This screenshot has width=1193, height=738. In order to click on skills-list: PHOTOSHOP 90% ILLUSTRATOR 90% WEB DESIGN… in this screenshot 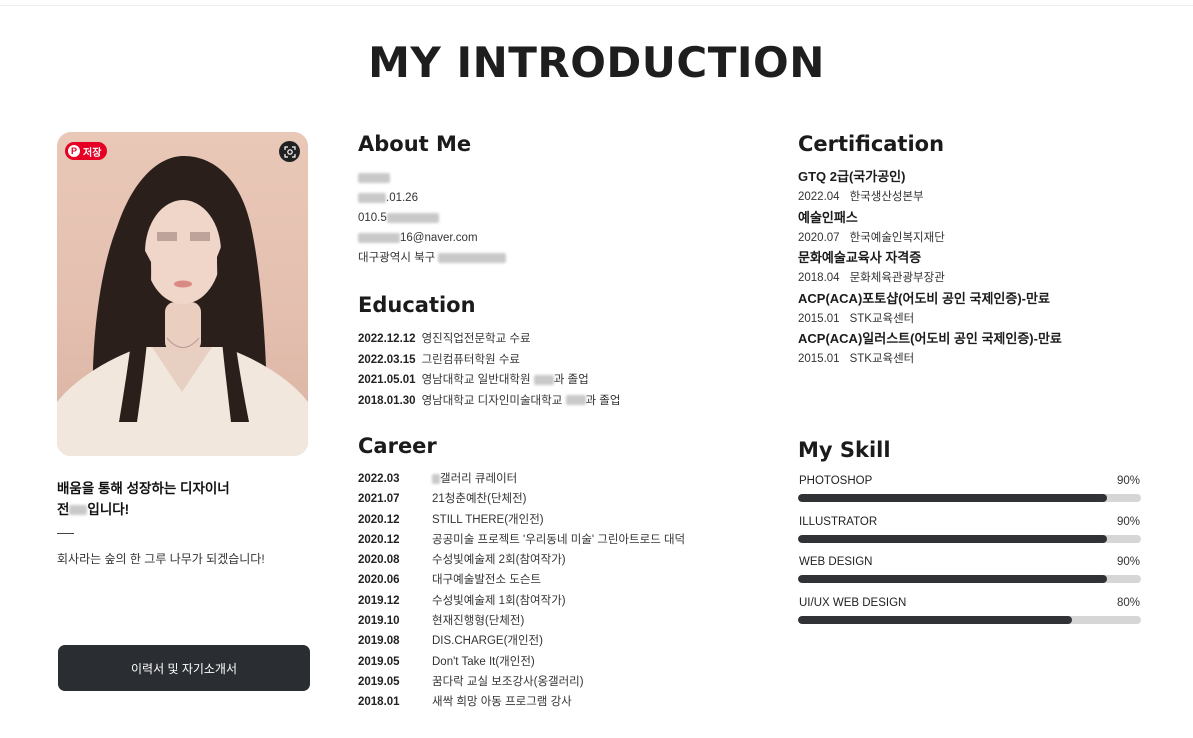, I will do `click(969, 555)`.